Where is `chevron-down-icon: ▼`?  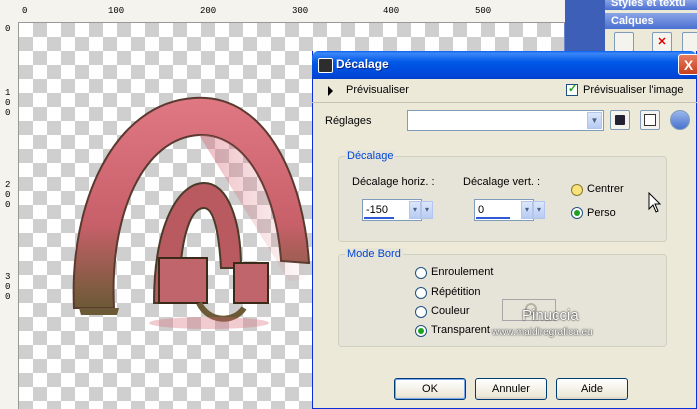 chevron-down-icon: ▼ is located at coordinates (594, 120).